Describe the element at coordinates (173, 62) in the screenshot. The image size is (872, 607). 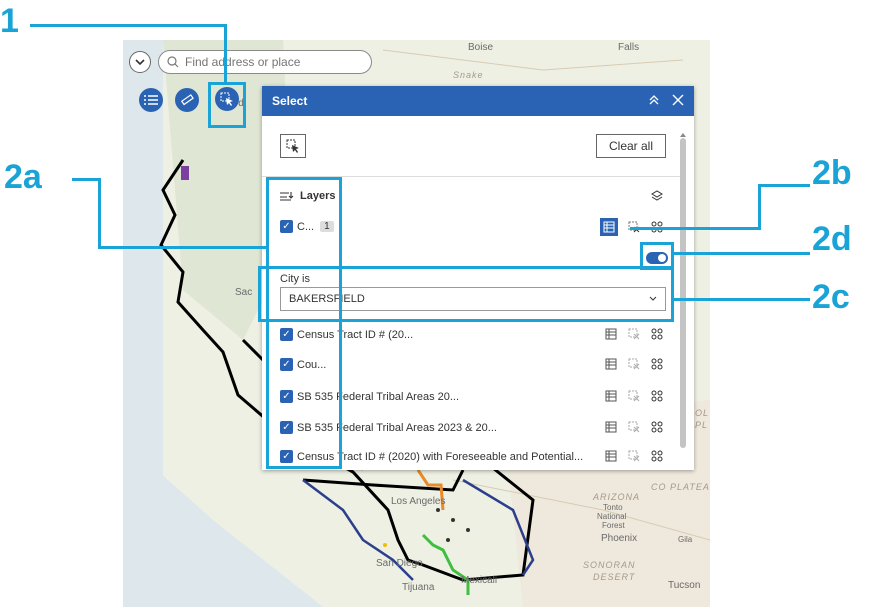
I see `search-icon` at that location.